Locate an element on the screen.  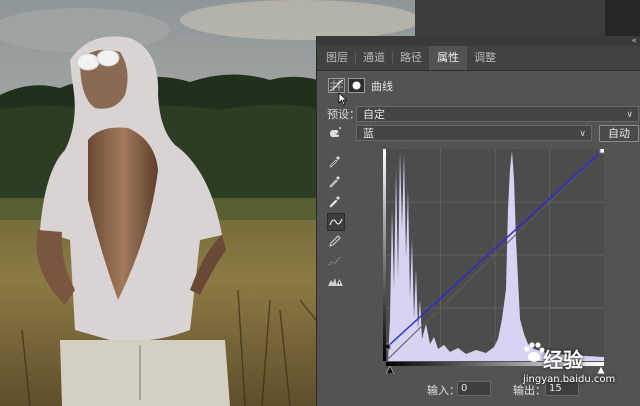
mask-circle-icon is located at coordinates (356, 85).